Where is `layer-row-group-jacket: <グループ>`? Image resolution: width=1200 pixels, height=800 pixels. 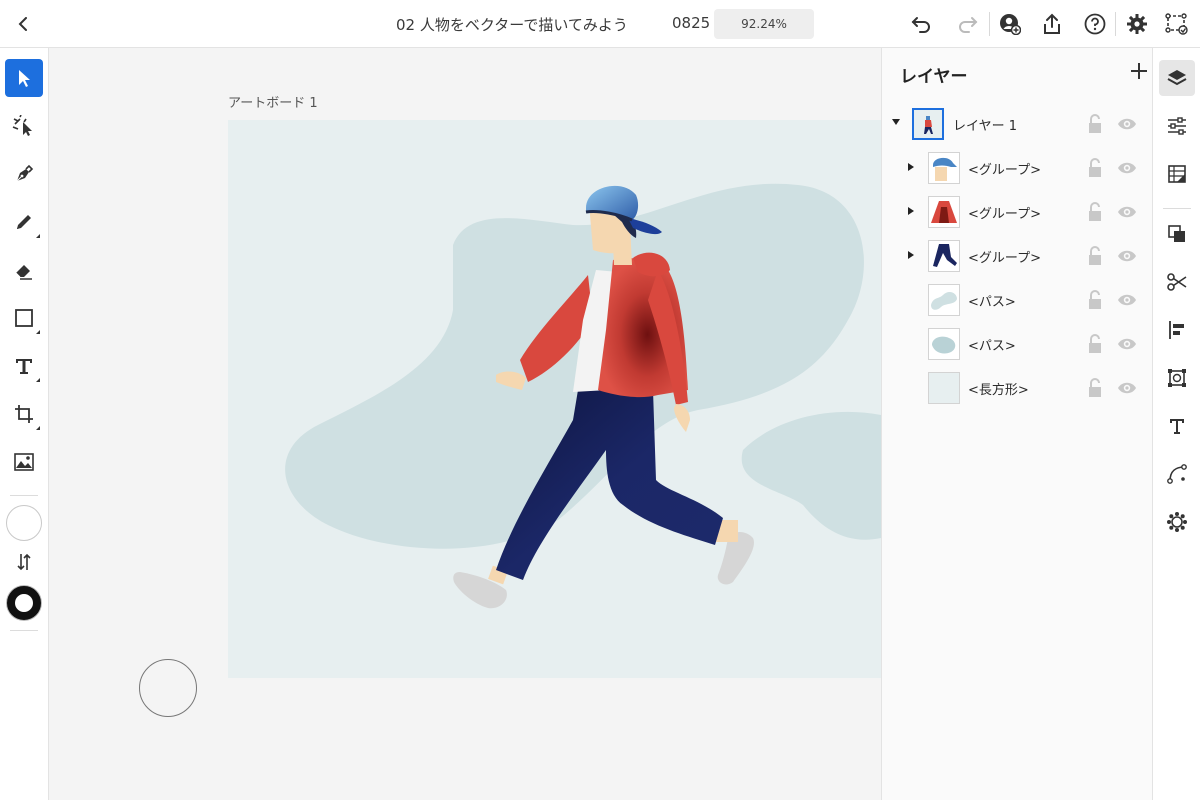 layer-row-group-jacket: <グループ> is located at coordinates (1017, 212).